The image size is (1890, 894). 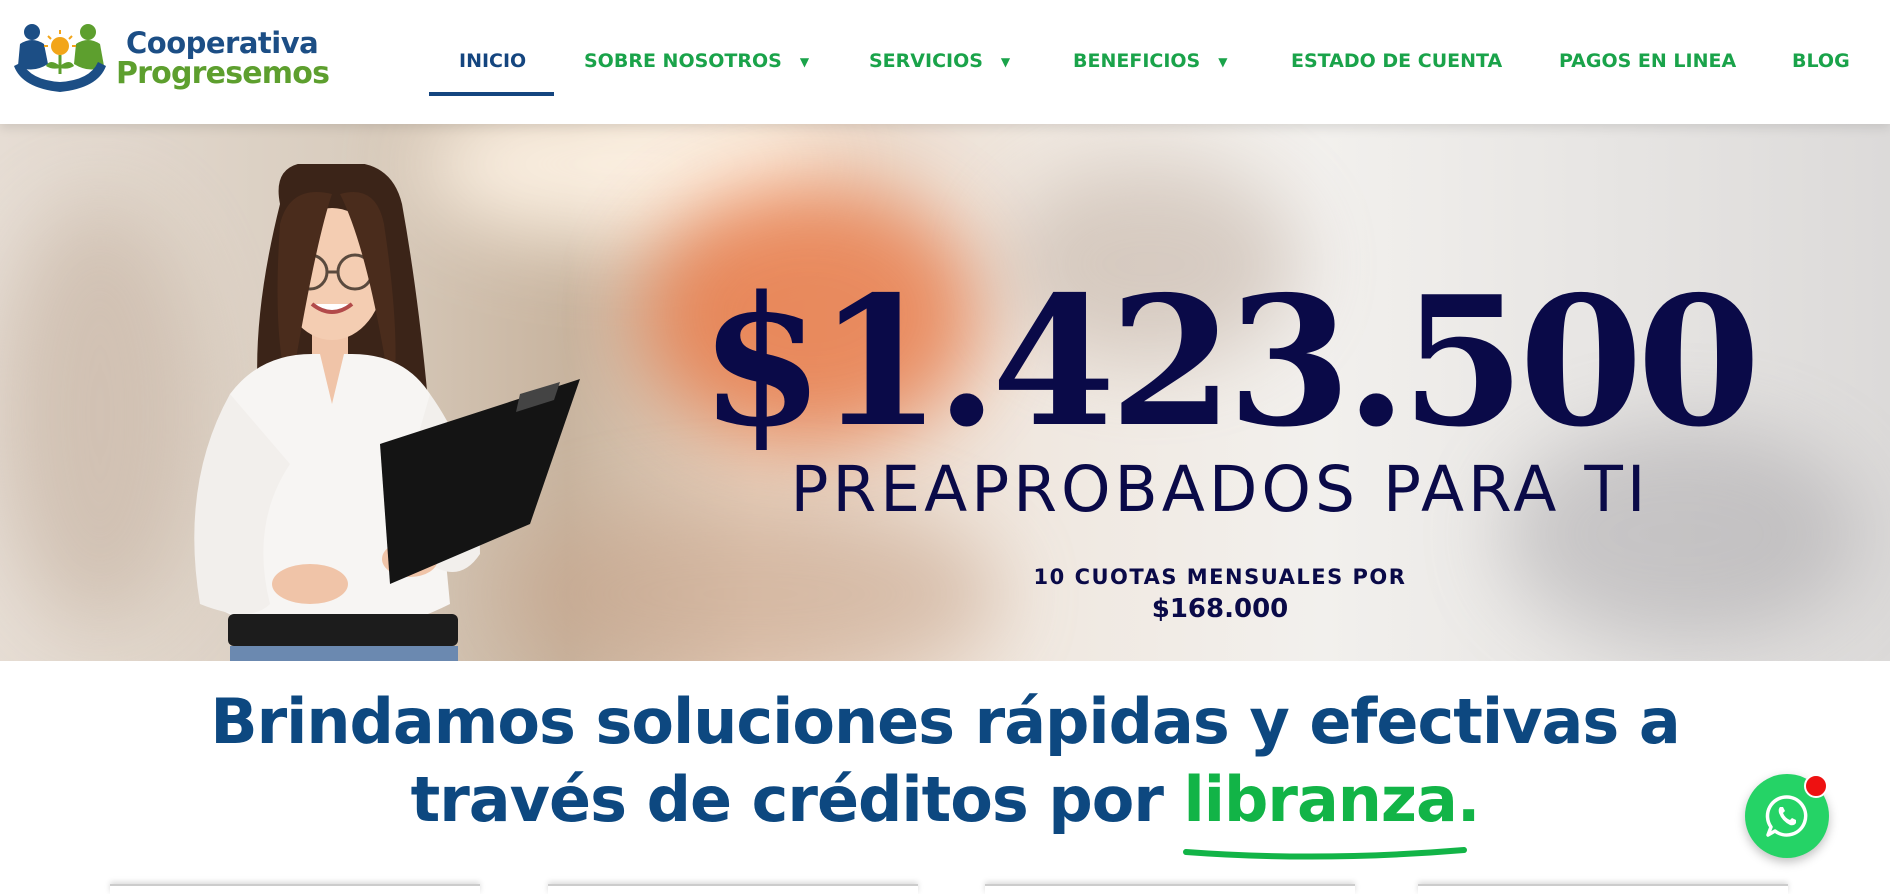 I want to click on nav-item-beneficios: BENEFICIOS ▼, so click(x=1150, y=61).